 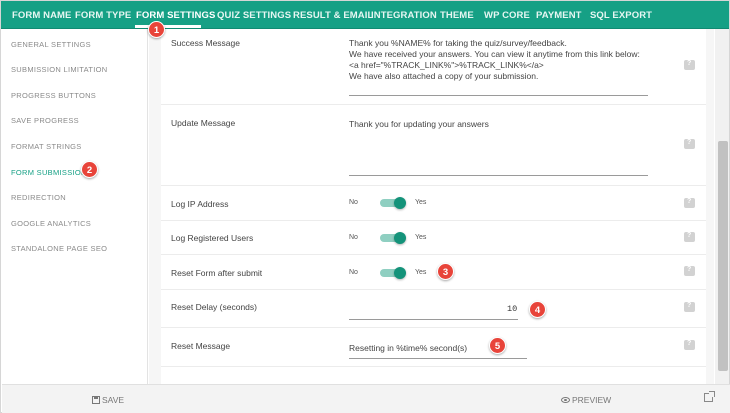 I want to click on tab-result-email: RESULT & EMAIL, so click(x=333, y=15).